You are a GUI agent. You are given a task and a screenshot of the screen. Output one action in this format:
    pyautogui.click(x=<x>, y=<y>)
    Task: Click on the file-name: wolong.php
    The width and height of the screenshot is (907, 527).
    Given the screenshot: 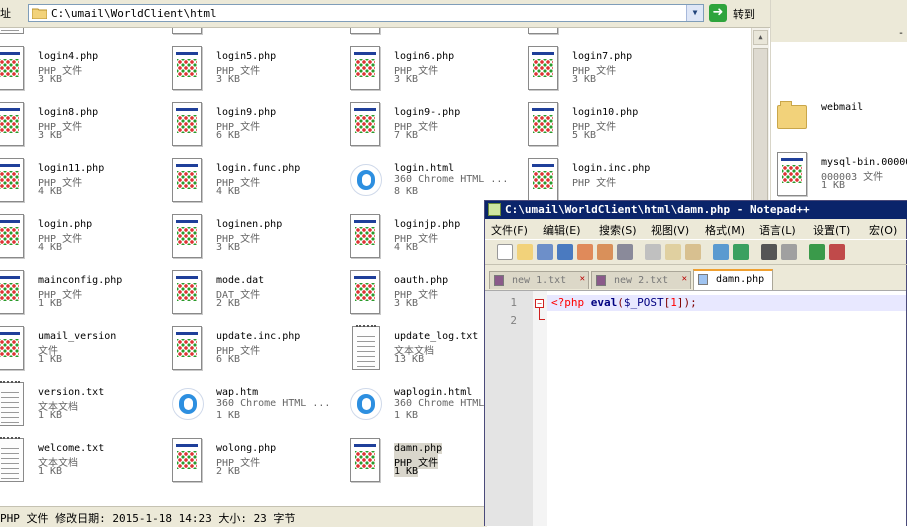 What is the action you would take?
    pyautogui.click(x=246, y=448)
    